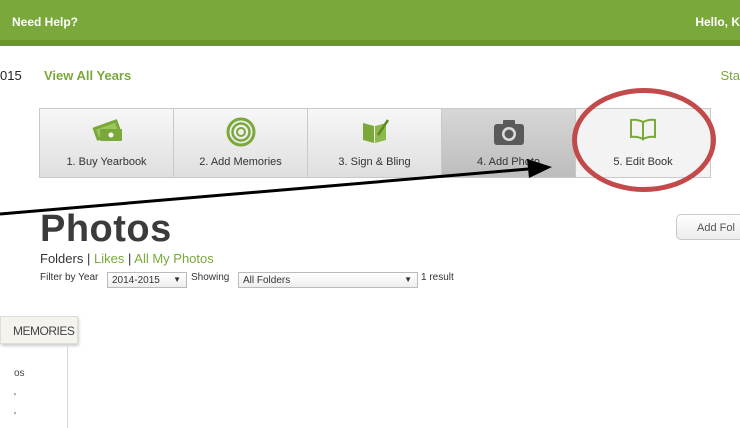  I want to click on add-folder-button: Add Fol, so click(708, 227).